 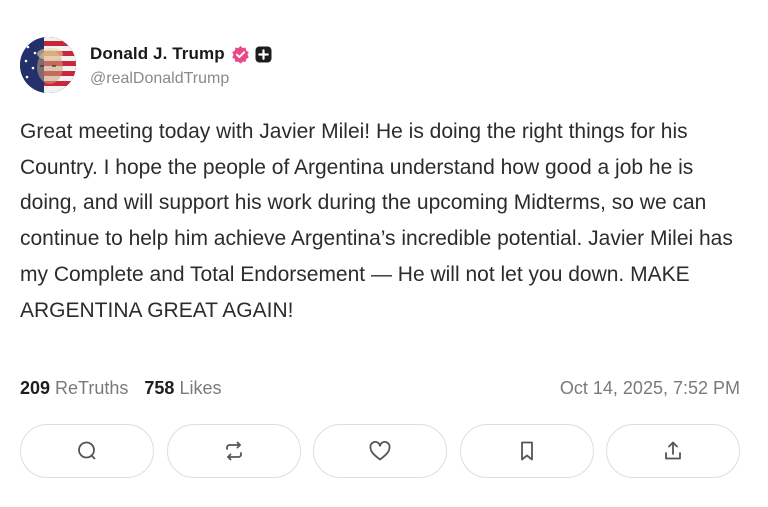 I want to click on retruths-count: 209, so click(x=35, y=388).